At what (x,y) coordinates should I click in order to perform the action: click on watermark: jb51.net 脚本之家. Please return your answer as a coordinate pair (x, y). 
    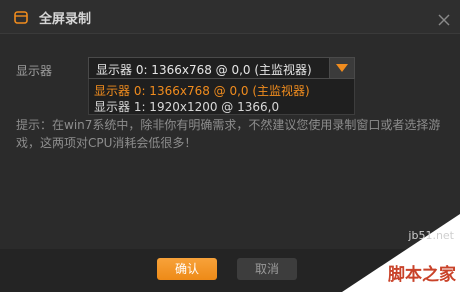
    Looking at the image, I should click on (401, 253).